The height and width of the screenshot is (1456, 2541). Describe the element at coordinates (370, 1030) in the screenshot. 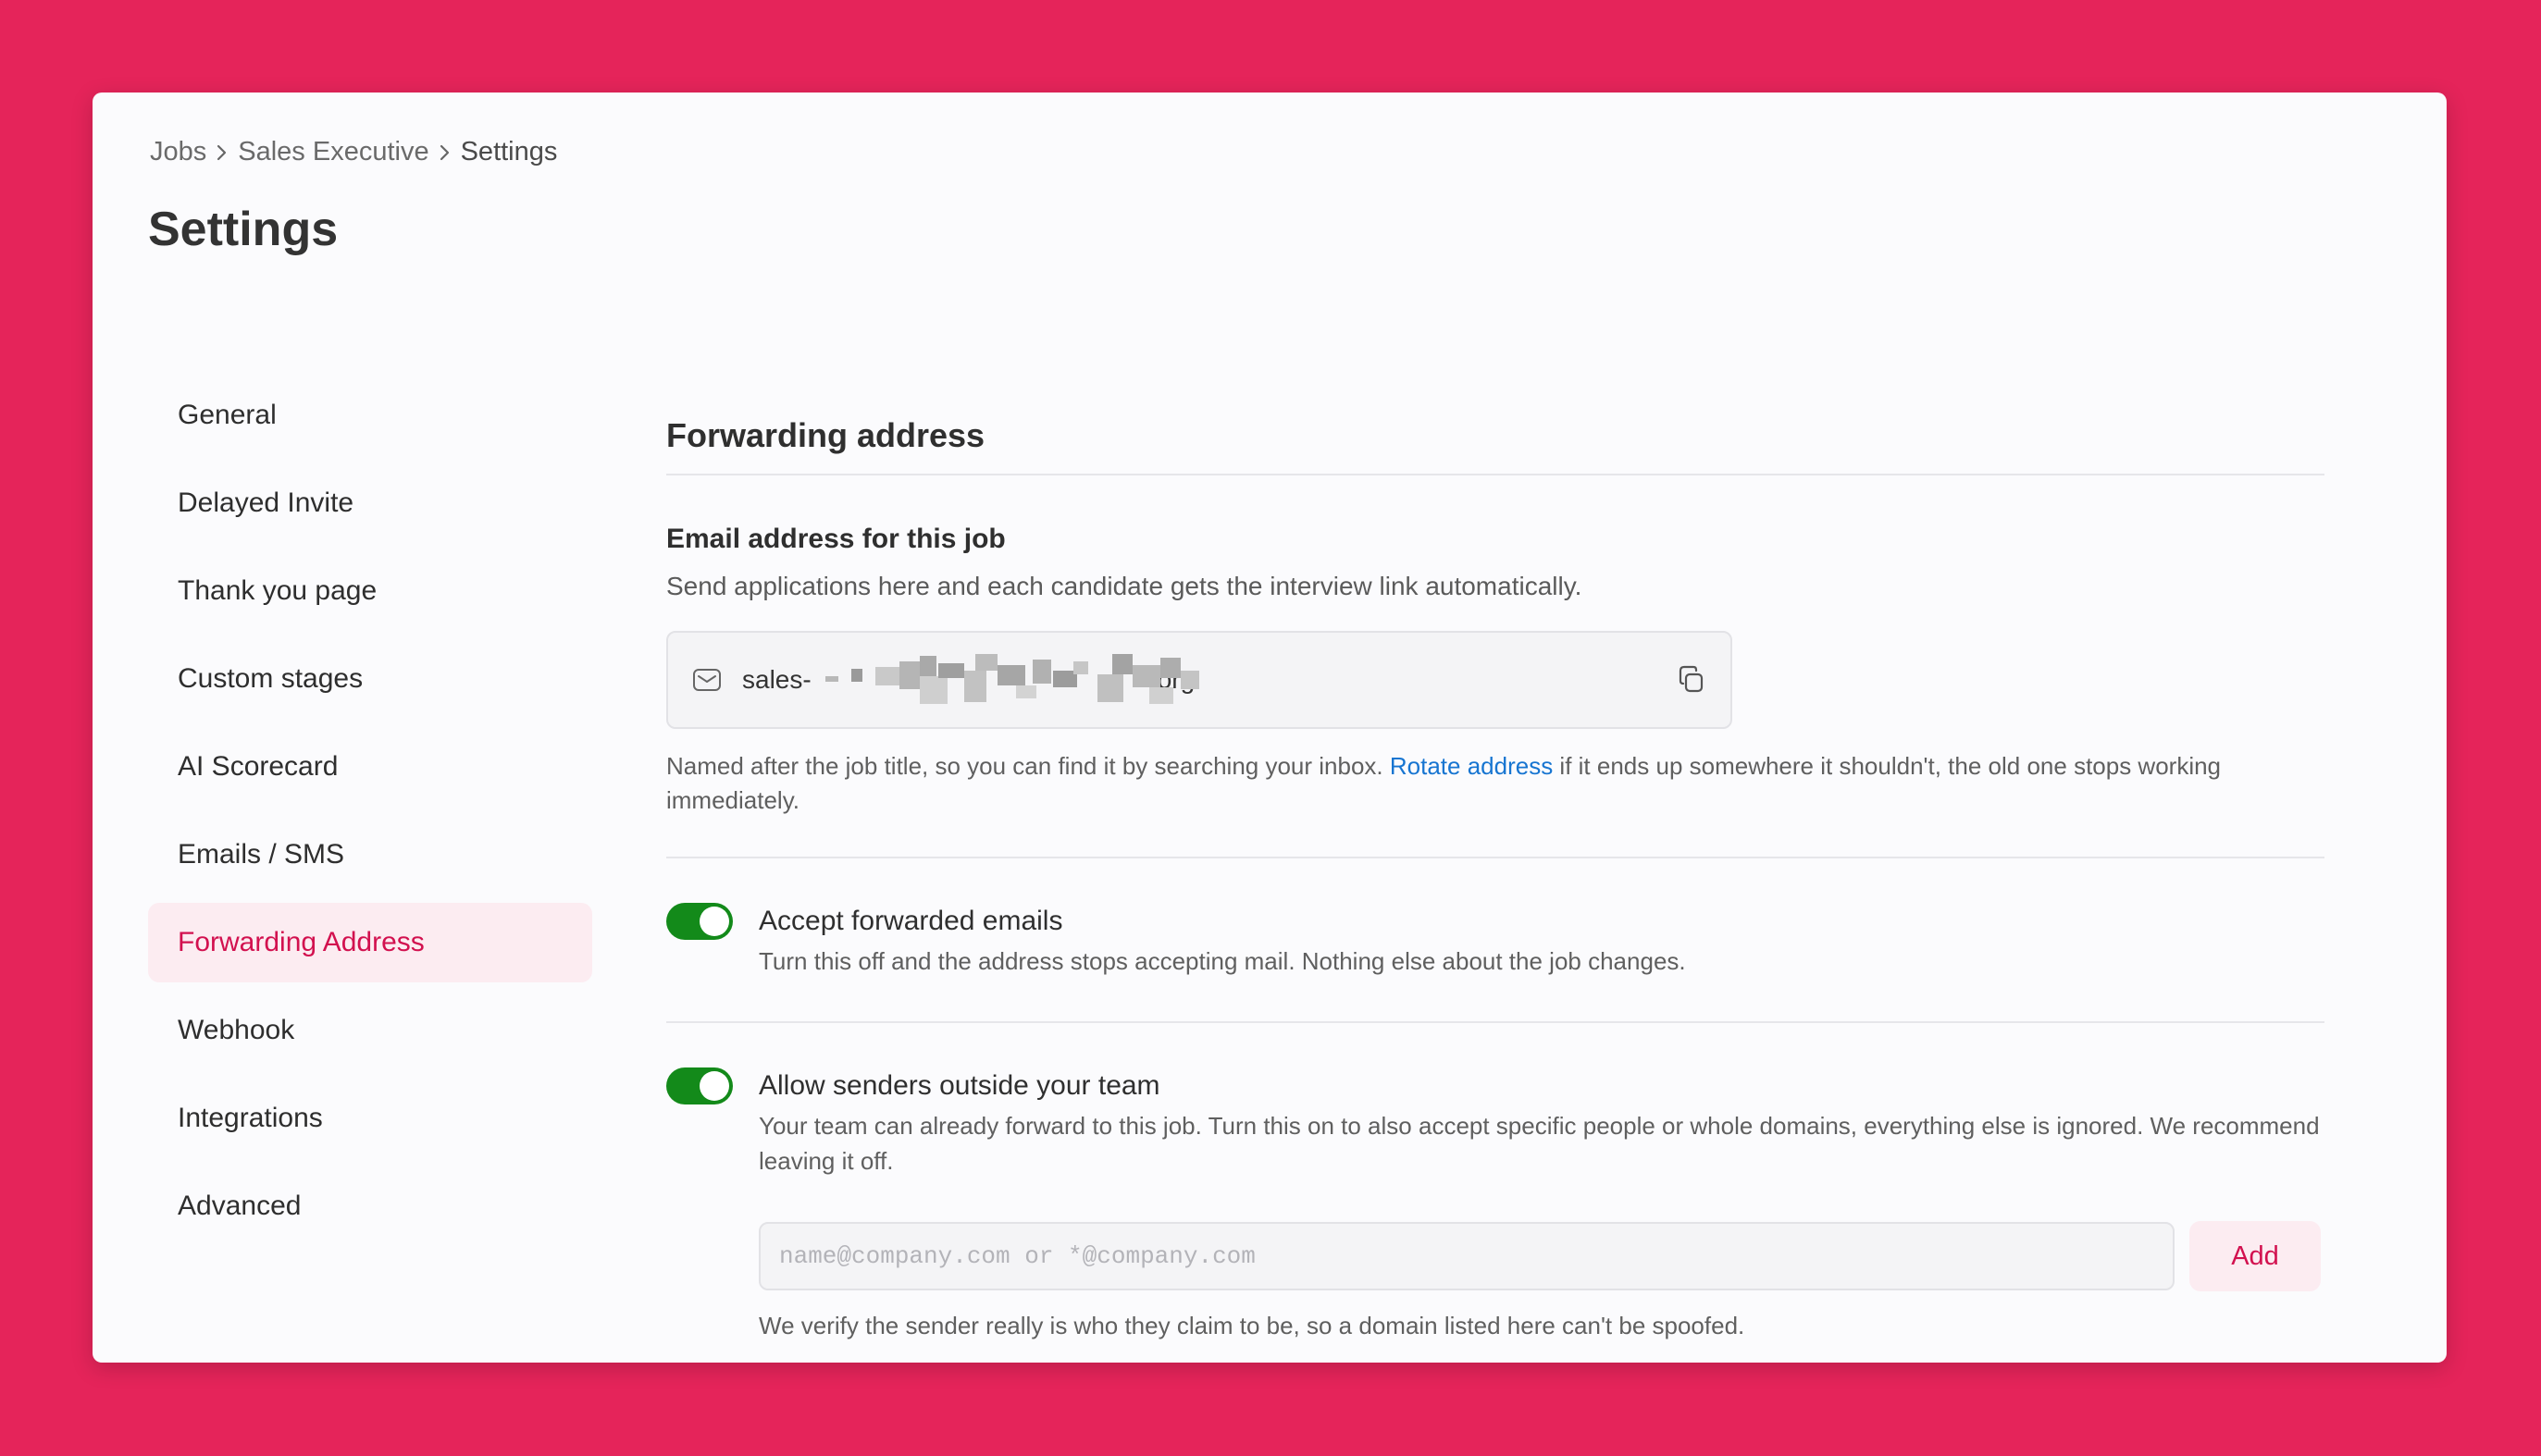

I see `sidebar-item-webhook: Webhook` at that location.